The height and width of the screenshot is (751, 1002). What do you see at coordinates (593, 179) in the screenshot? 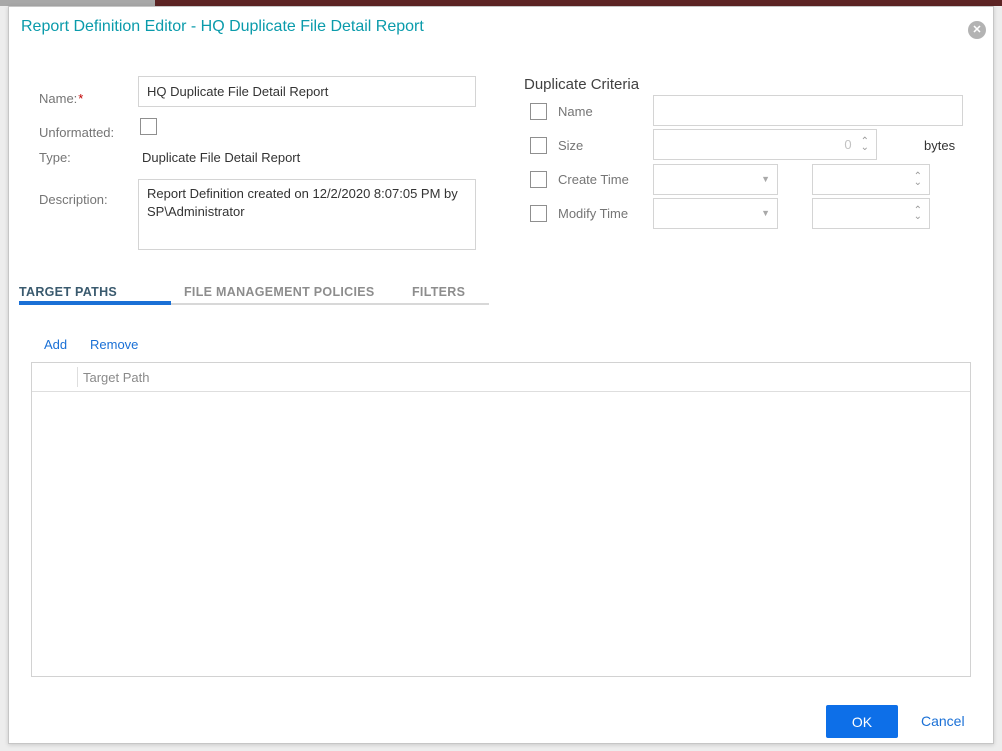
I see `criteria-create-time-label: Create Time` at bounding box center [593, 179].